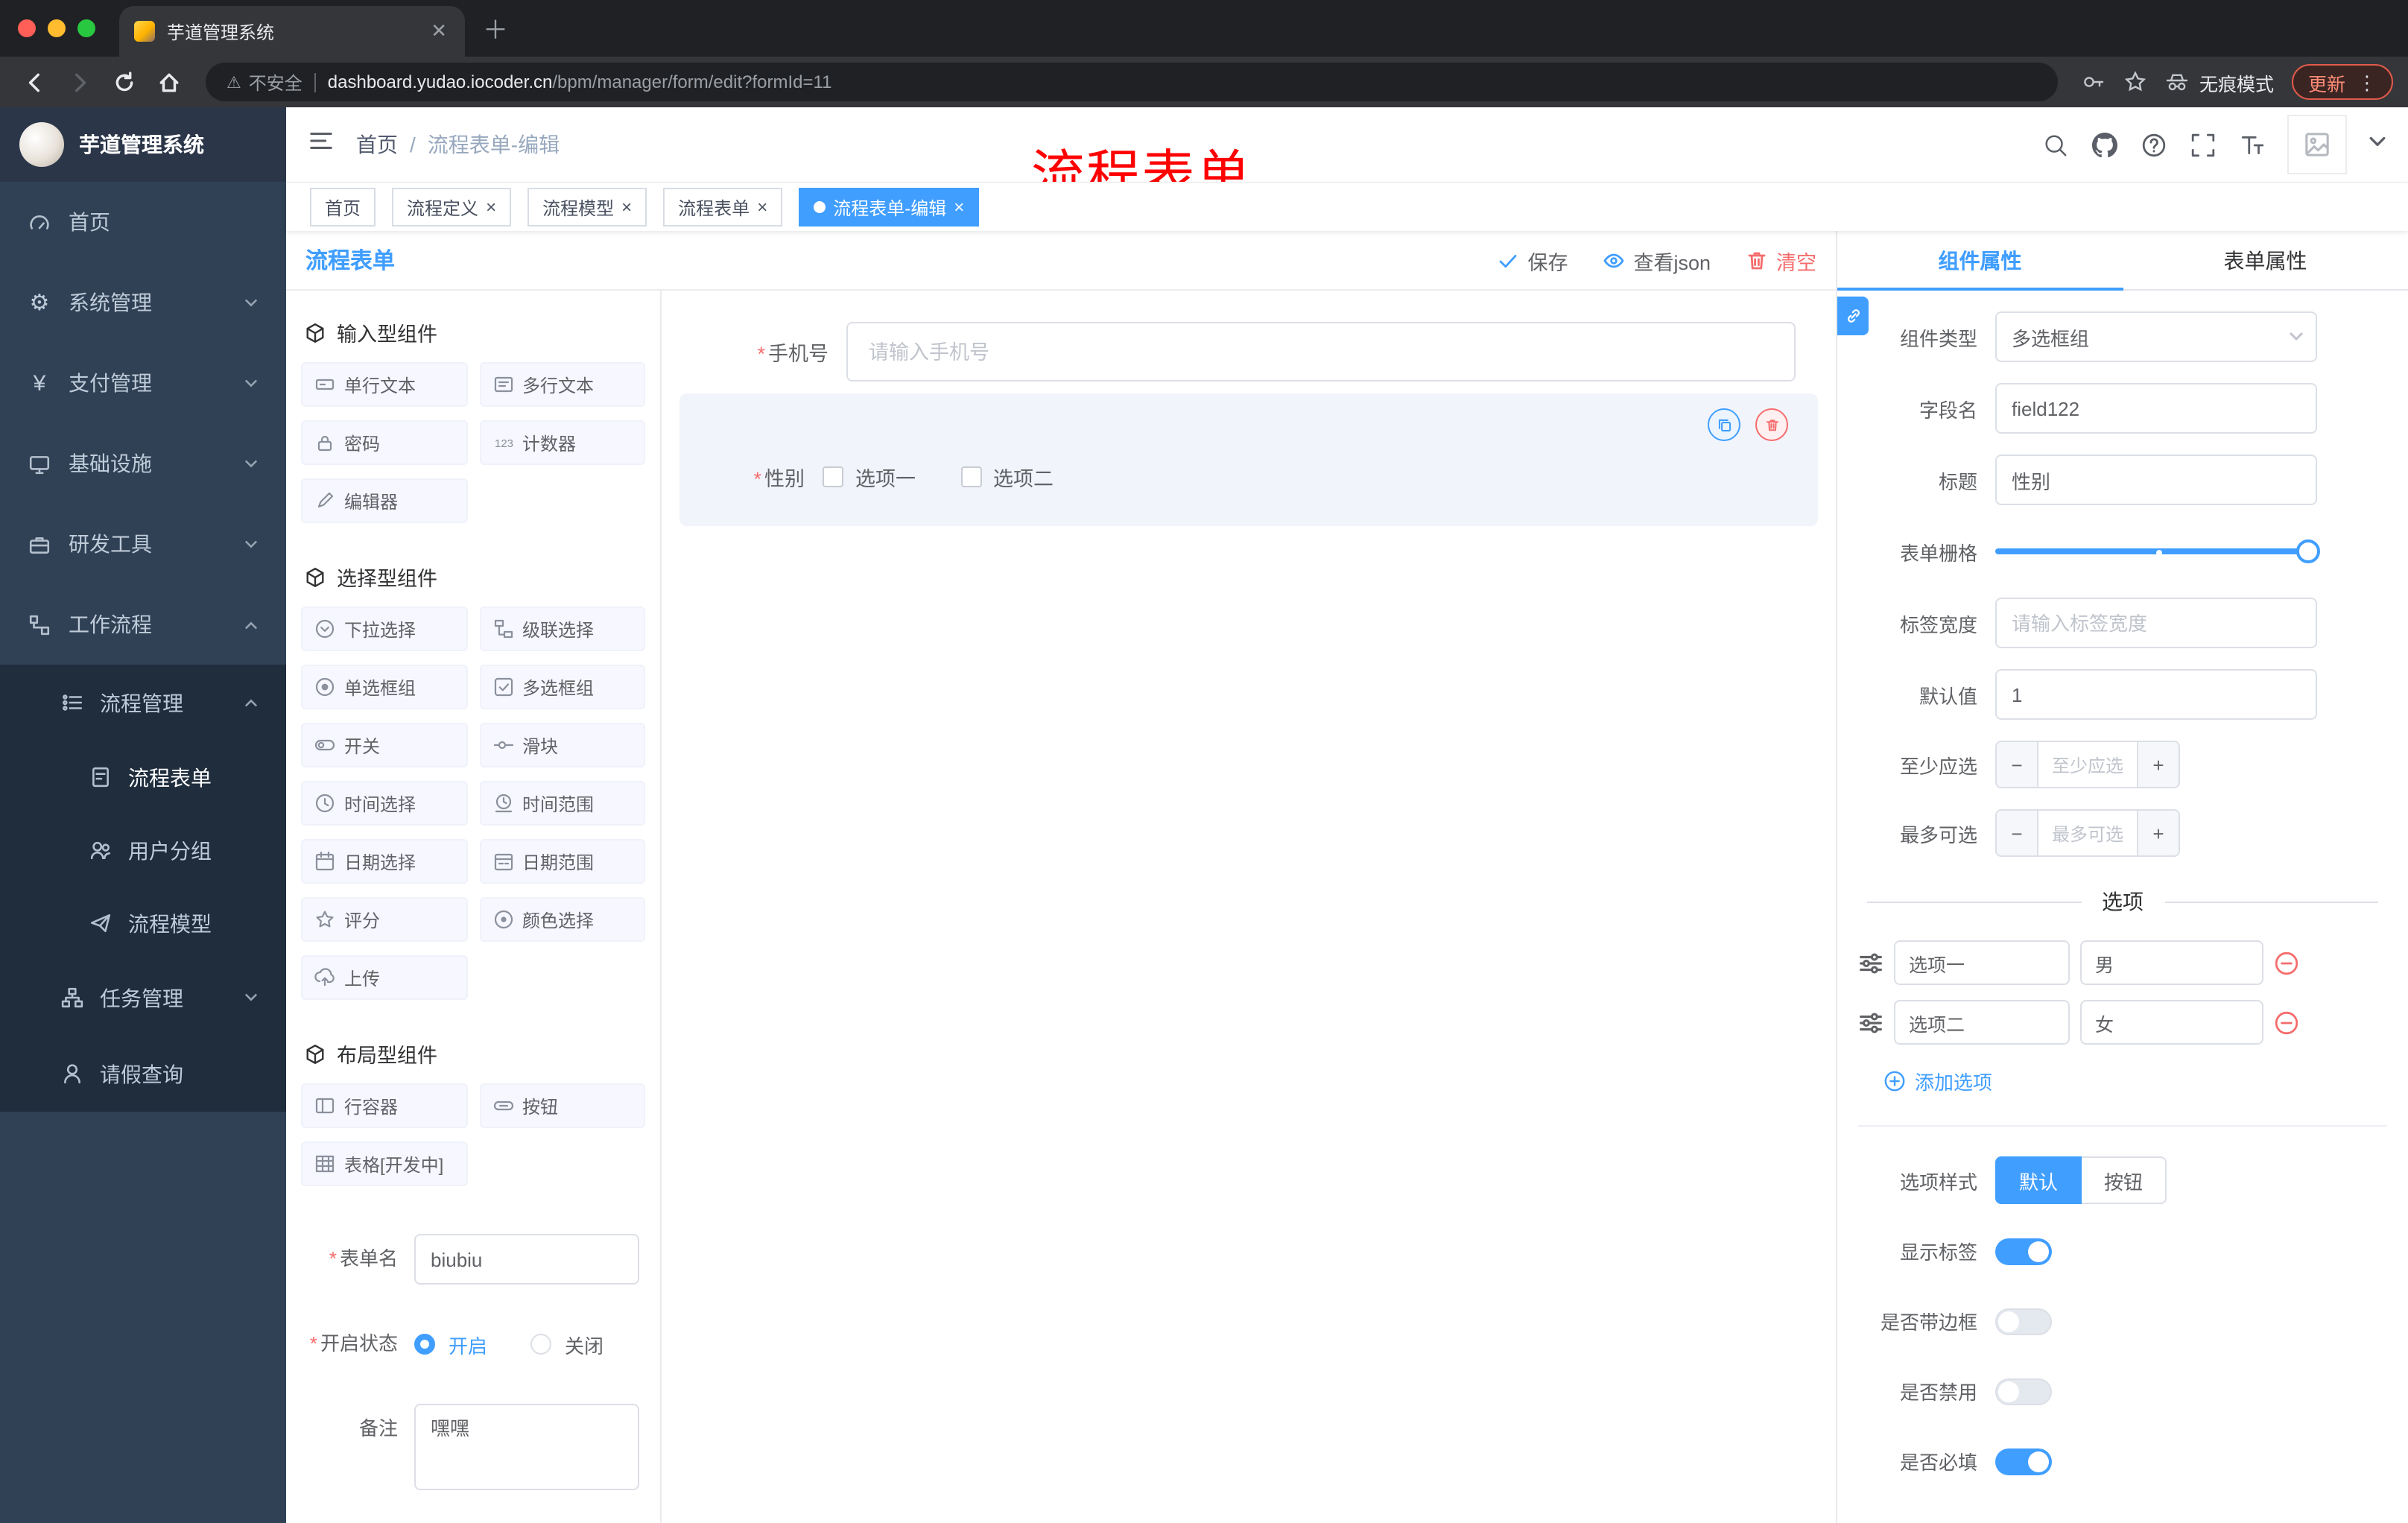 This screenshot has width=2408, height=1523. I want to click on title-input, so click(2156, 480).